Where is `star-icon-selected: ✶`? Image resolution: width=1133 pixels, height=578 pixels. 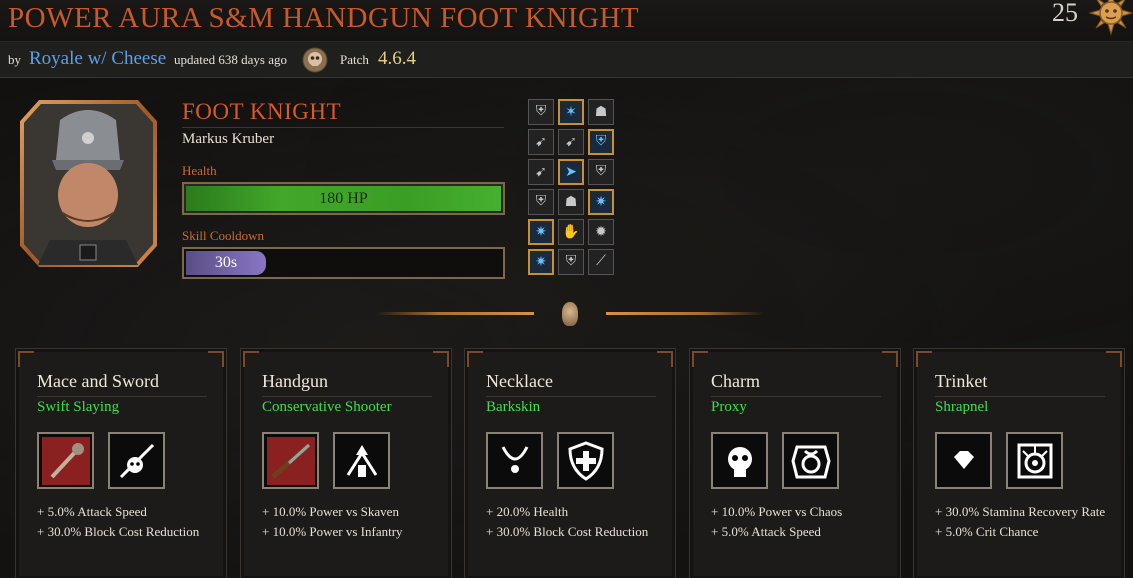 star-icon-selected: ✶ is located at coordinates (571, 112).